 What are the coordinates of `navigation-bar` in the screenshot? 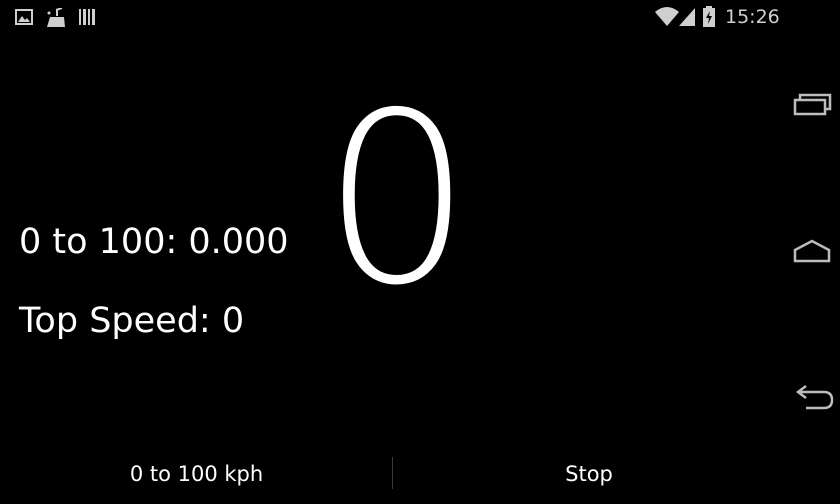 It's located at (809, 252).